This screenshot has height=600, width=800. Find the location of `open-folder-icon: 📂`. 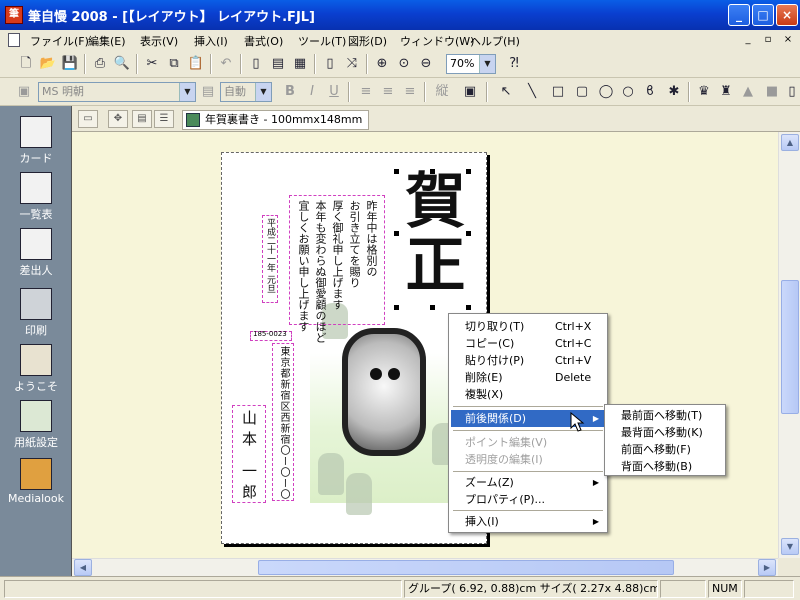

open-folder-icon: 📂 is located at coordinates (48, 64).